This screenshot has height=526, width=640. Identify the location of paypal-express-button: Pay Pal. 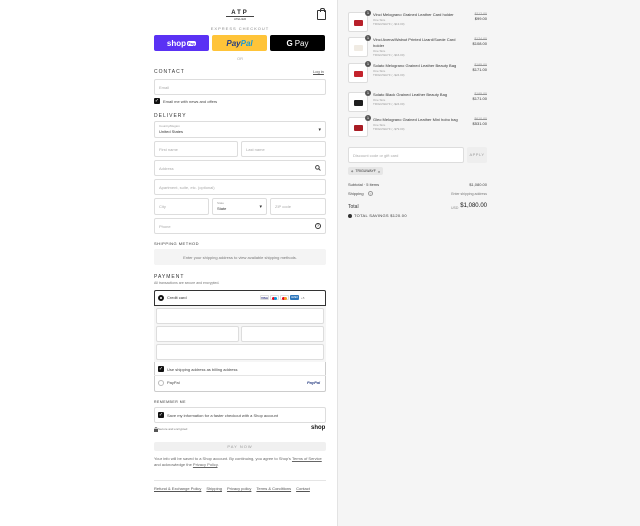
(239, 43).